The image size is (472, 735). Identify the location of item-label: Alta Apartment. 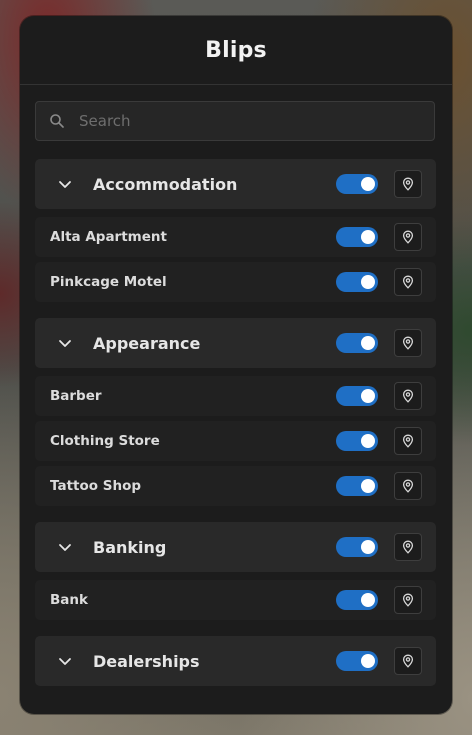
(108, 237).